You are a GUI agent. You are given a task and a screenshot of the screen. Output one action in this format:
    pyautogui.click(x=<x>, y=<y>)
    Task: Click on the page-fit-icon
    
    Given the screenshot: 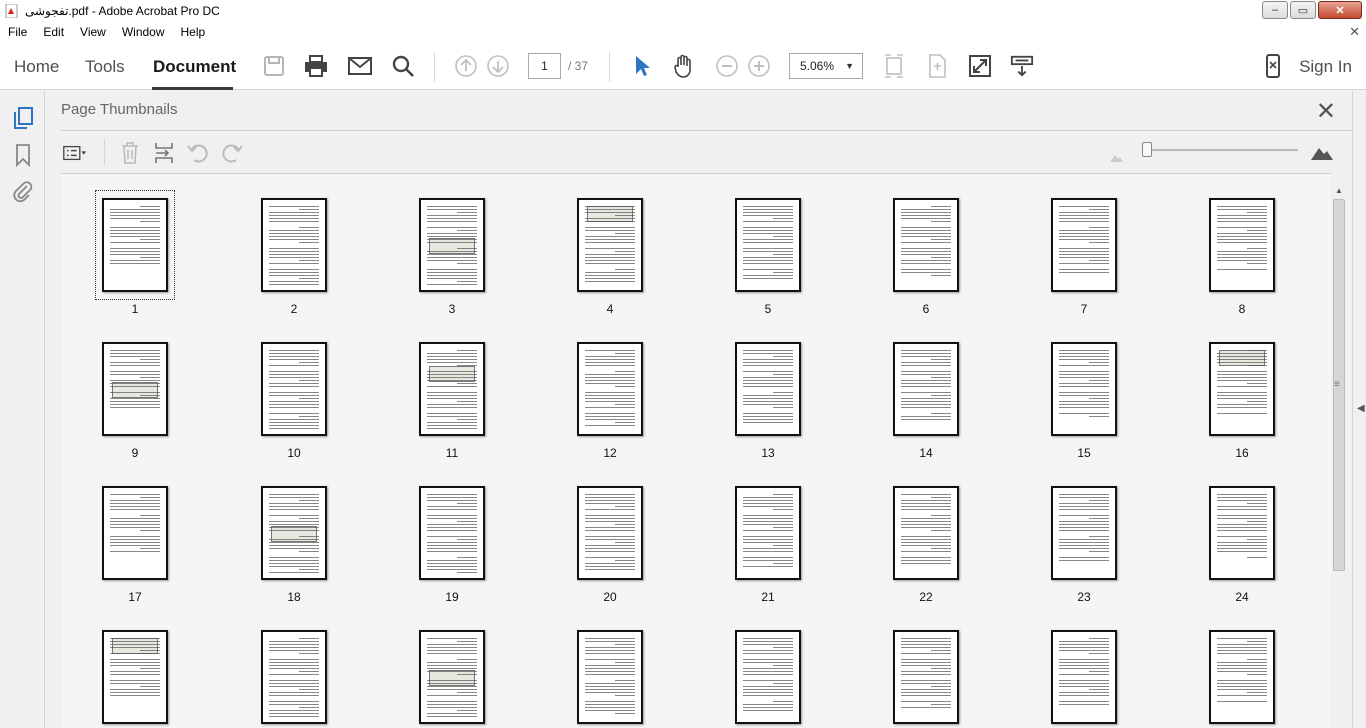 What is the action you would take?
    pyautogui.click(x=894, y=66)
    